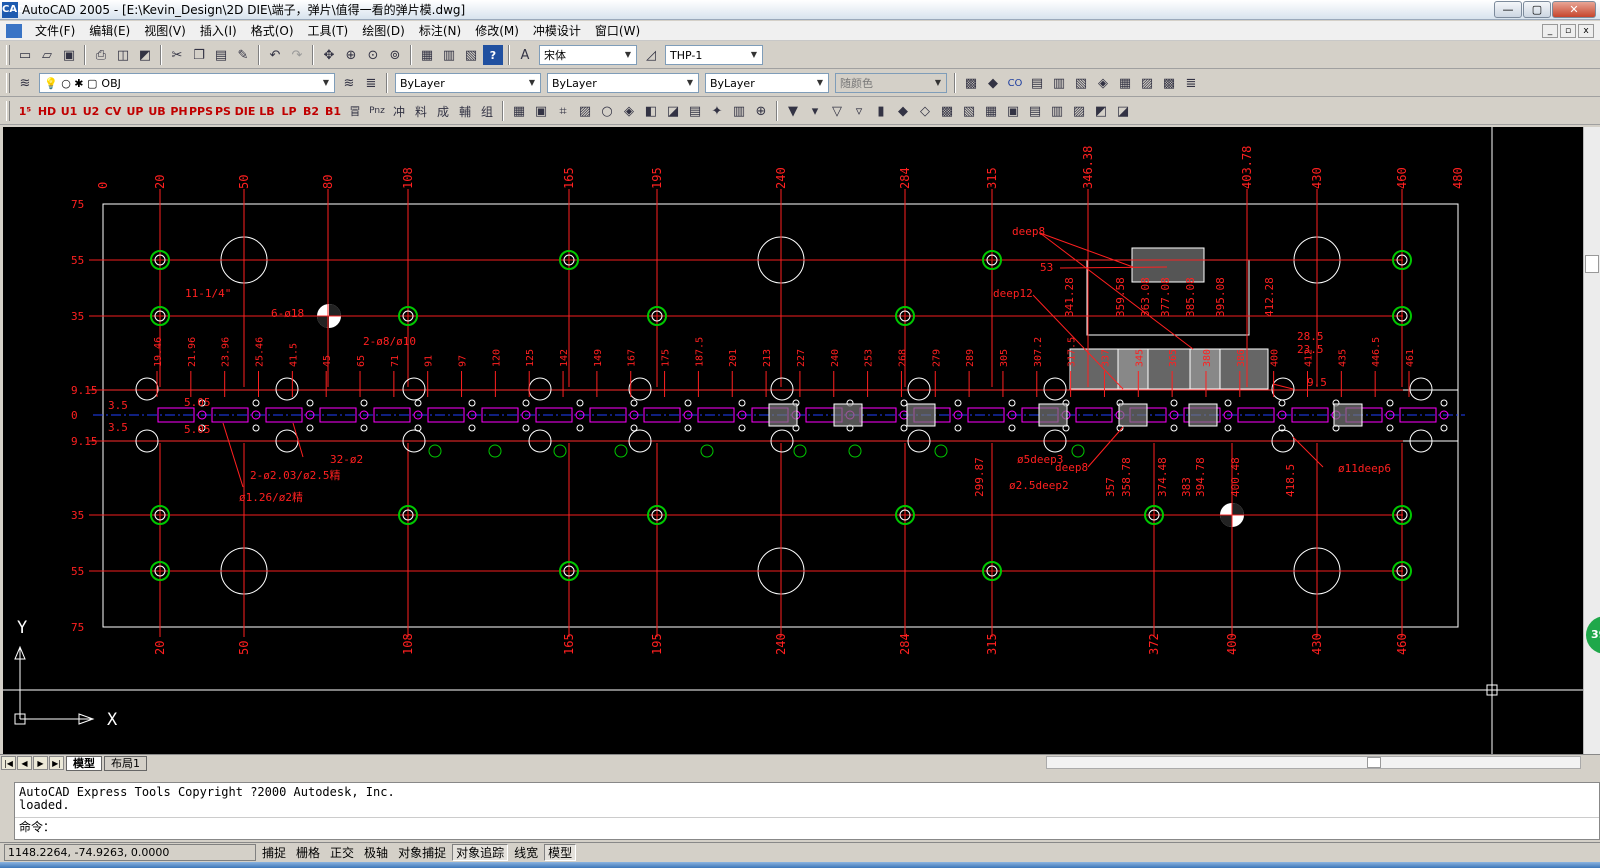  Describe the element at coordinates (449, 55) in the screenshot. I see `designcenter-icon: ▥` at that location.